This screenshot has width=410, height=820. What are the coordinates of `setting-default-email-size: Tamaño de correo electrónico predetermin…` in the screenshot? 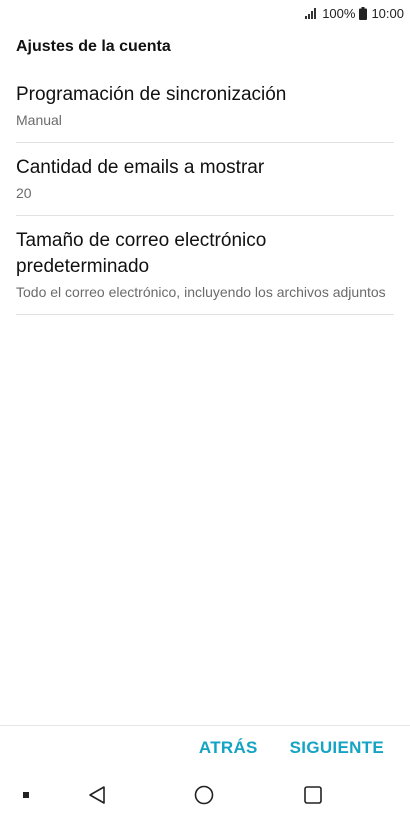 It's located at (205, 265).